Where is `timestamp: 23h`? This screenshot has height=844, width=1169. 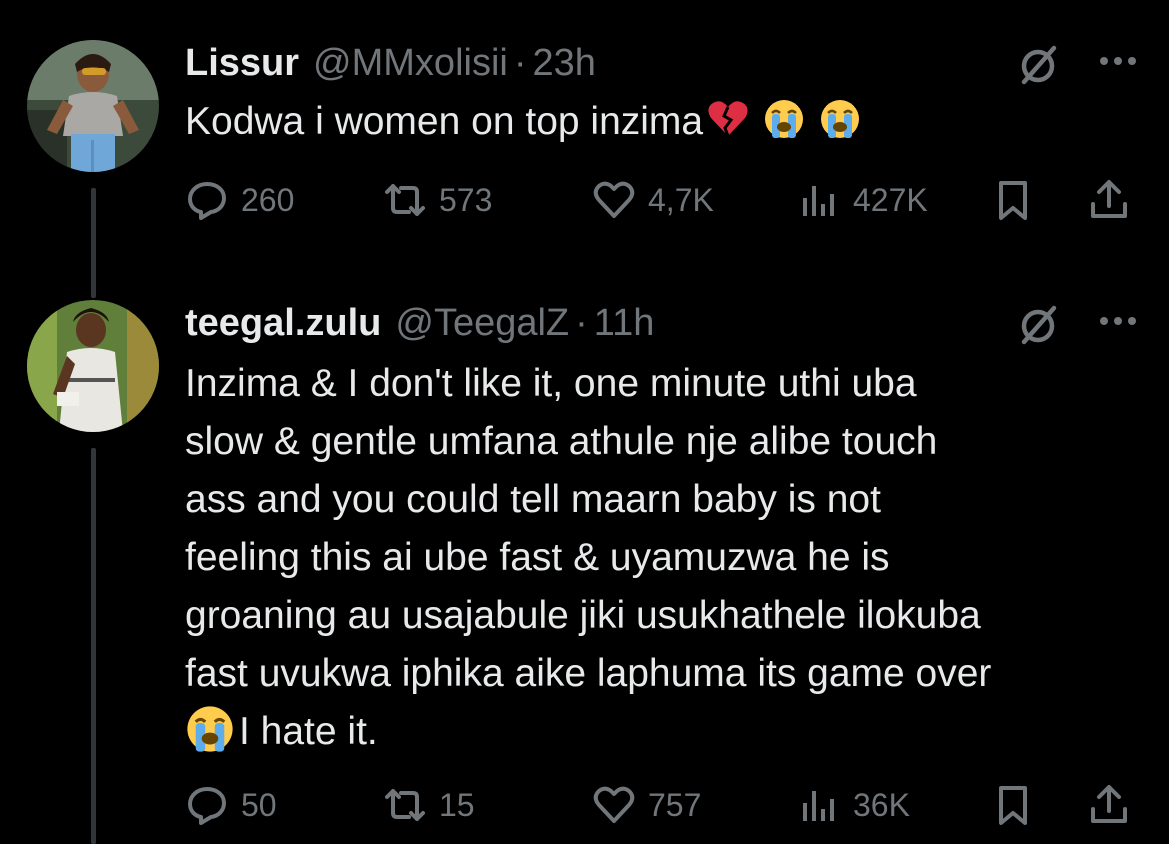
timestamp: 23h is located at coordinates (564, 63).